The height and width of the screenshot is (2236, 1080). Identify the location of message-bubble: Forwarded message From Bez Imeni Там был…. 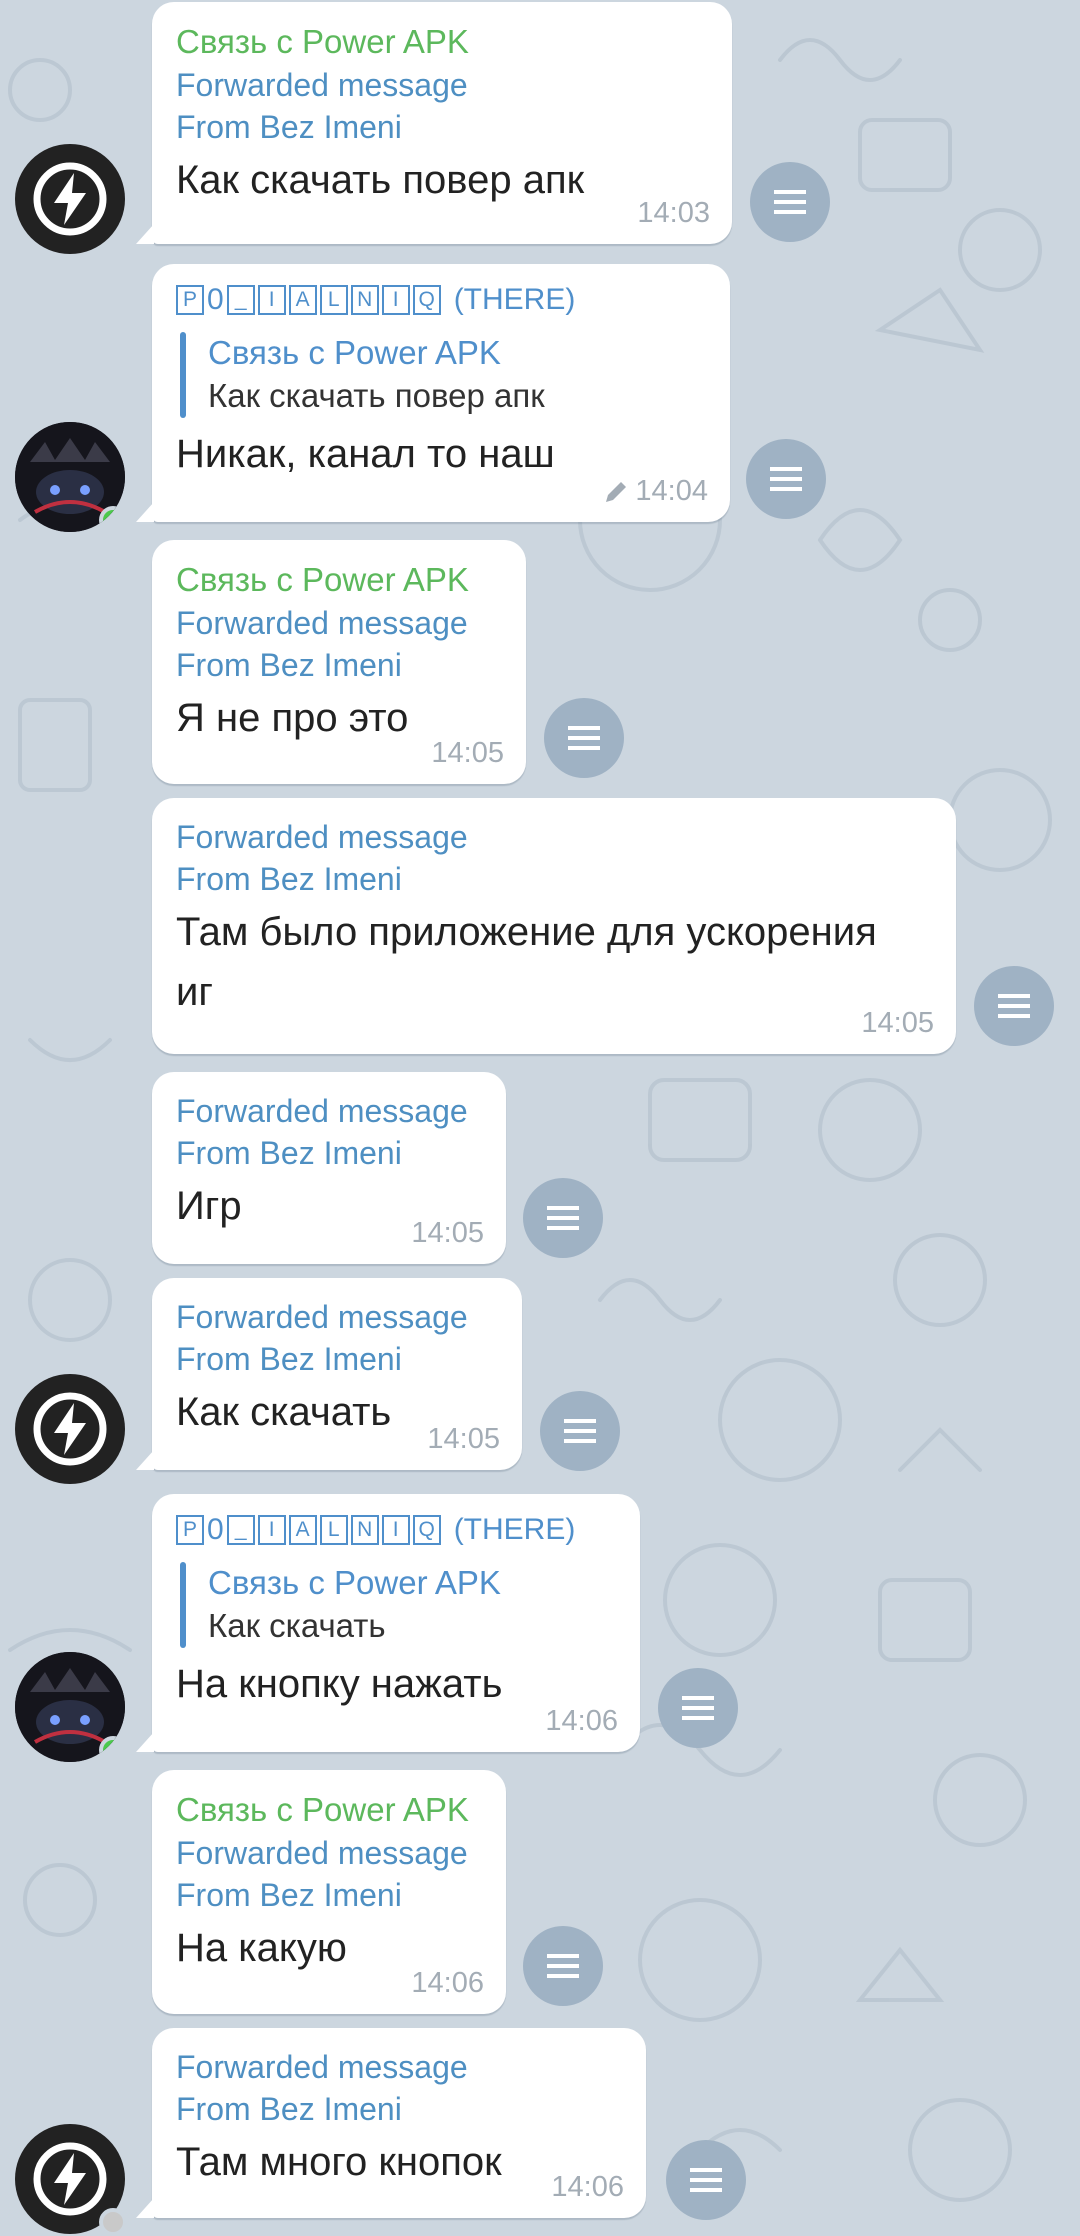
(554, 926).